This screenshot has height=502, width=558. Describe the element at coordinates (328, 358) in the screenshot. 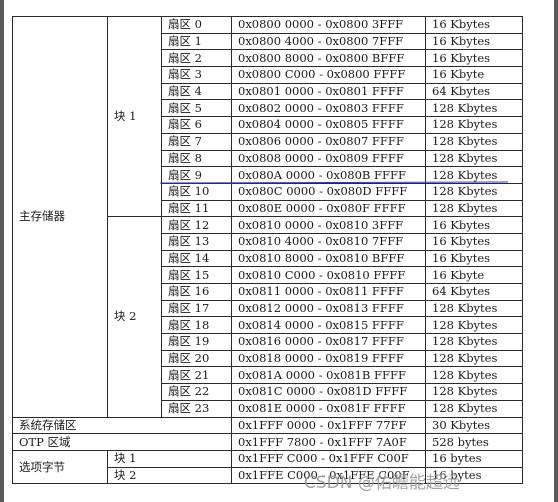

I see `address-range: 0x0818 0000 - 0x0819 FFFF` at that location.